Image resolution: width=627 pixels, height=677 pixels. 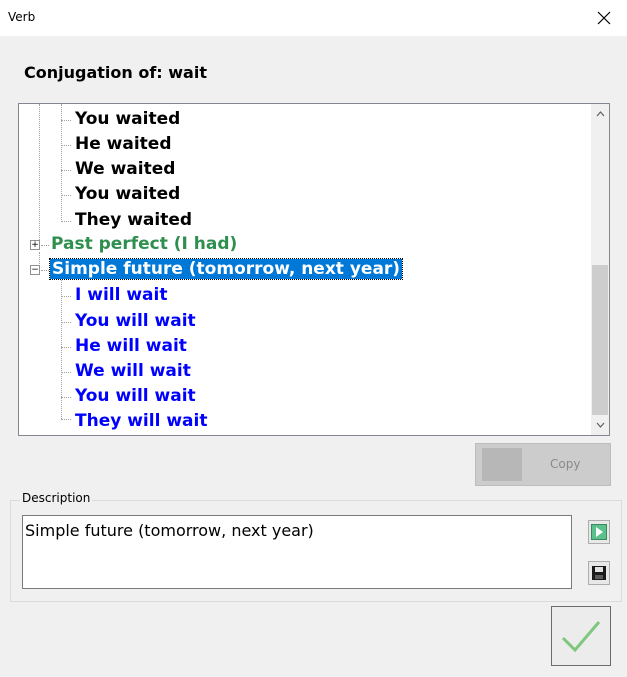 I want to click on description-label: Description, so click(x=56, y=498).